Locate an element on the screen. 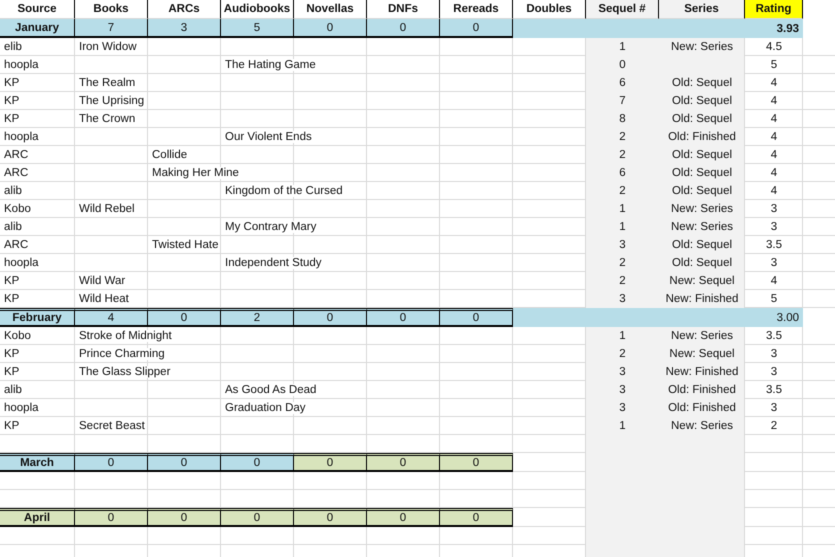 This screenshot has height=557, width=835. count-cell: 5 is located at coordinates (257, 28).